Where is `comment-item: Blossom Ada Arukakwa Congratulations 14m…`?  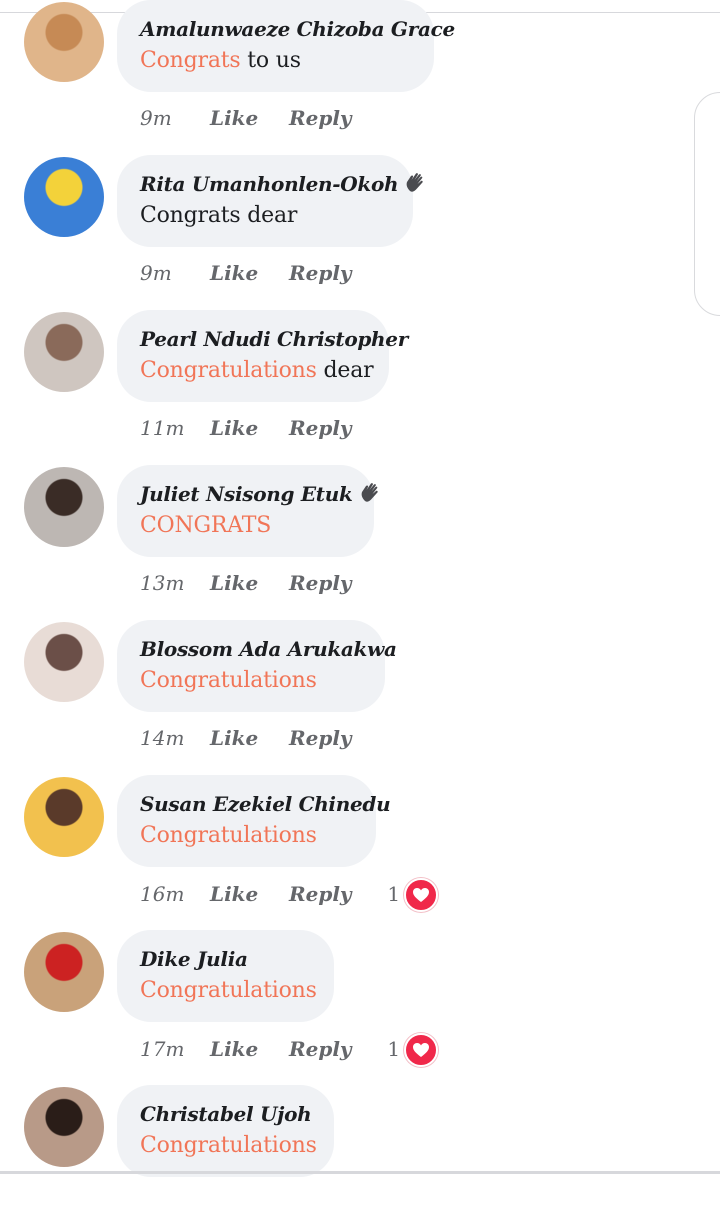 comment-item: Blossom Ada Arukakwa Congratulations 14m… is located at coordinates (360, 672).